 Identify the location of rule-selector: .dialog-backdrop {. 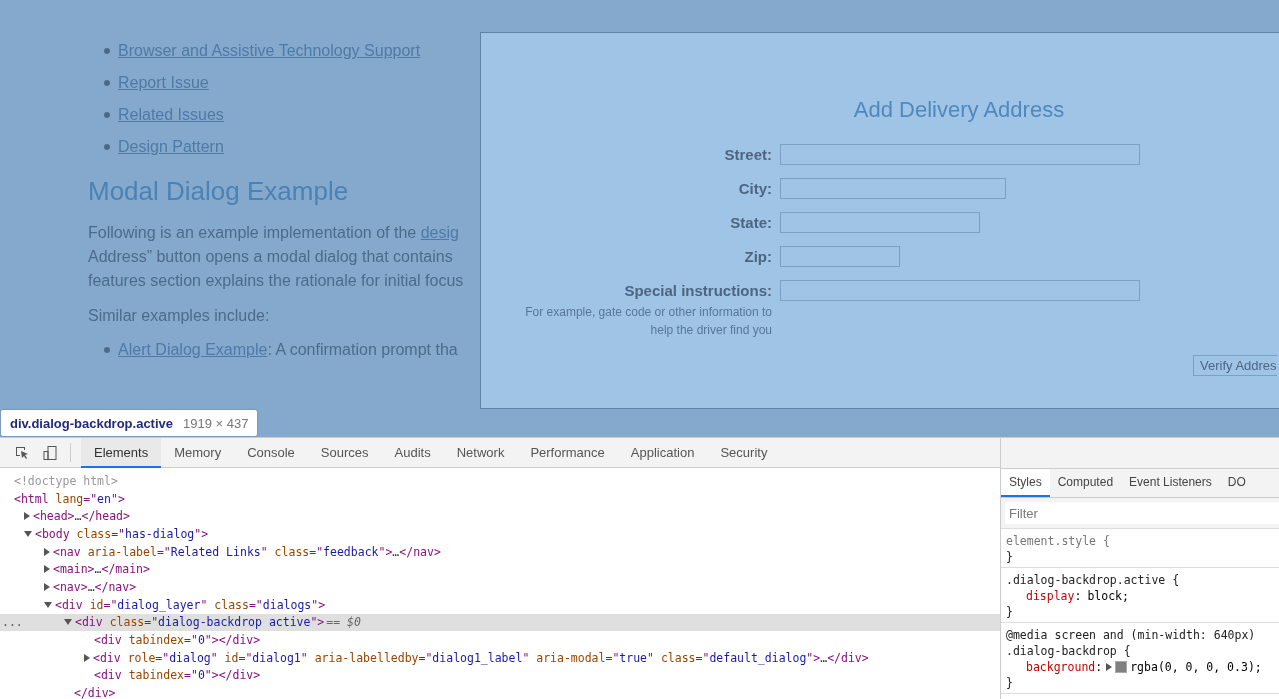
(1069, 651).